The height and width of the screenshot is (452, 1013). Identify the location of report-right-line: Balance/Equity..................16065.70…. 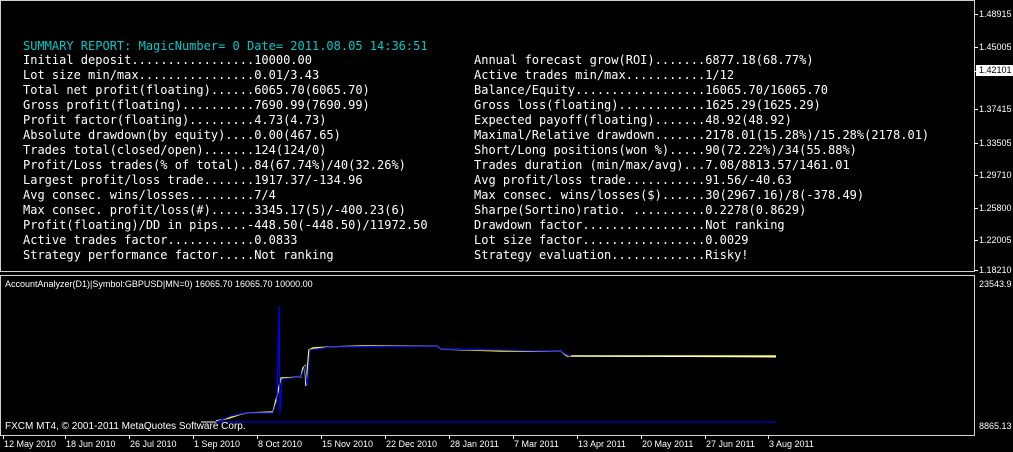
(651, 90).